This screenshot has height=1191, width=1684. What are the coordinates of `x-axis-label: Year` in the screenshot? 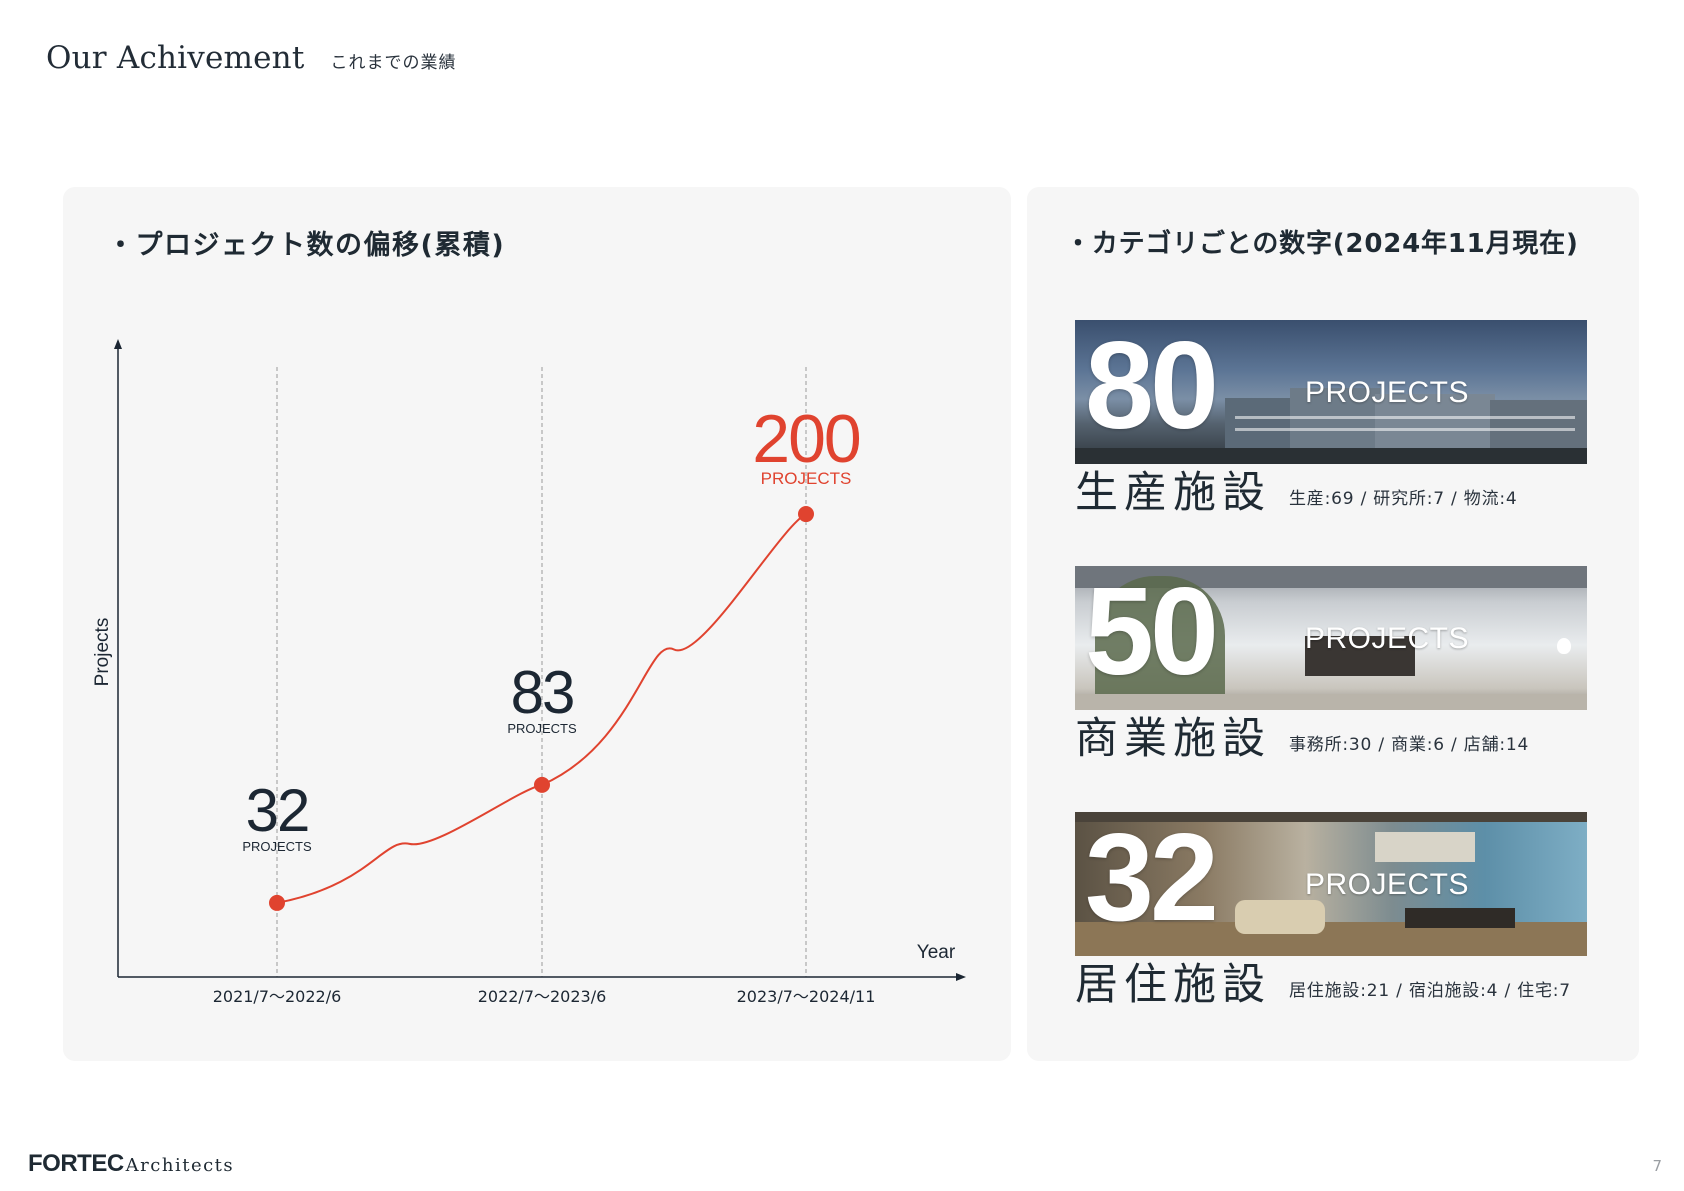 It's located at (936, 952).